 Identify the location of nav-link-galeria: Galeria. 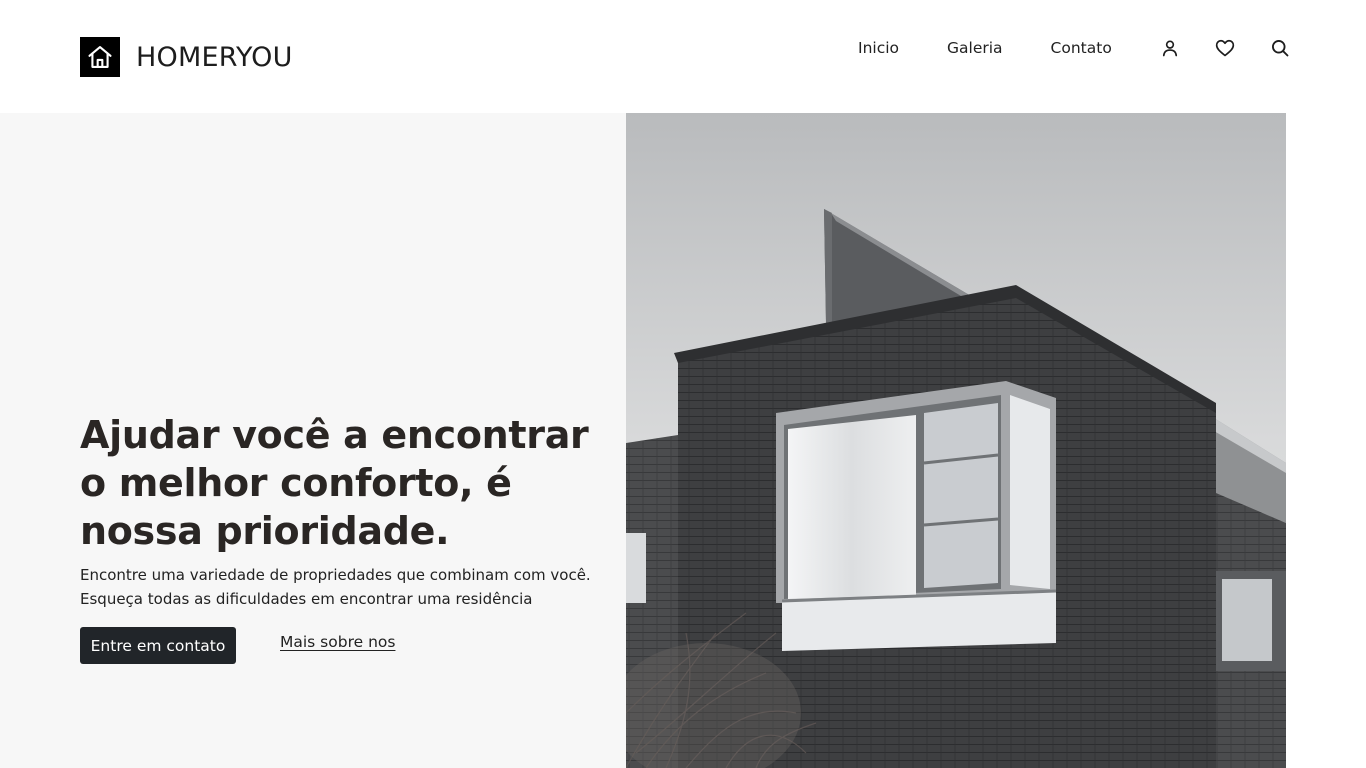
(975, 48).